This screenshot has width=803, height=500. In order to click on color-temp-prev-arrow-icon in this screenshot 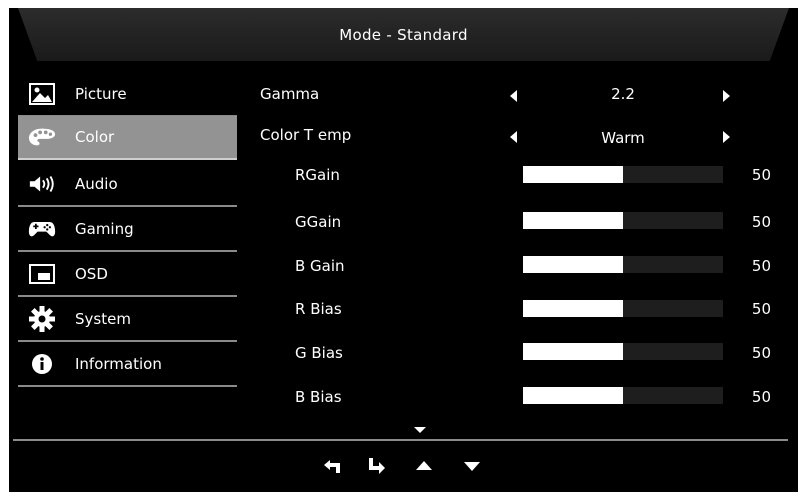, I will do `click(513, 137)`.